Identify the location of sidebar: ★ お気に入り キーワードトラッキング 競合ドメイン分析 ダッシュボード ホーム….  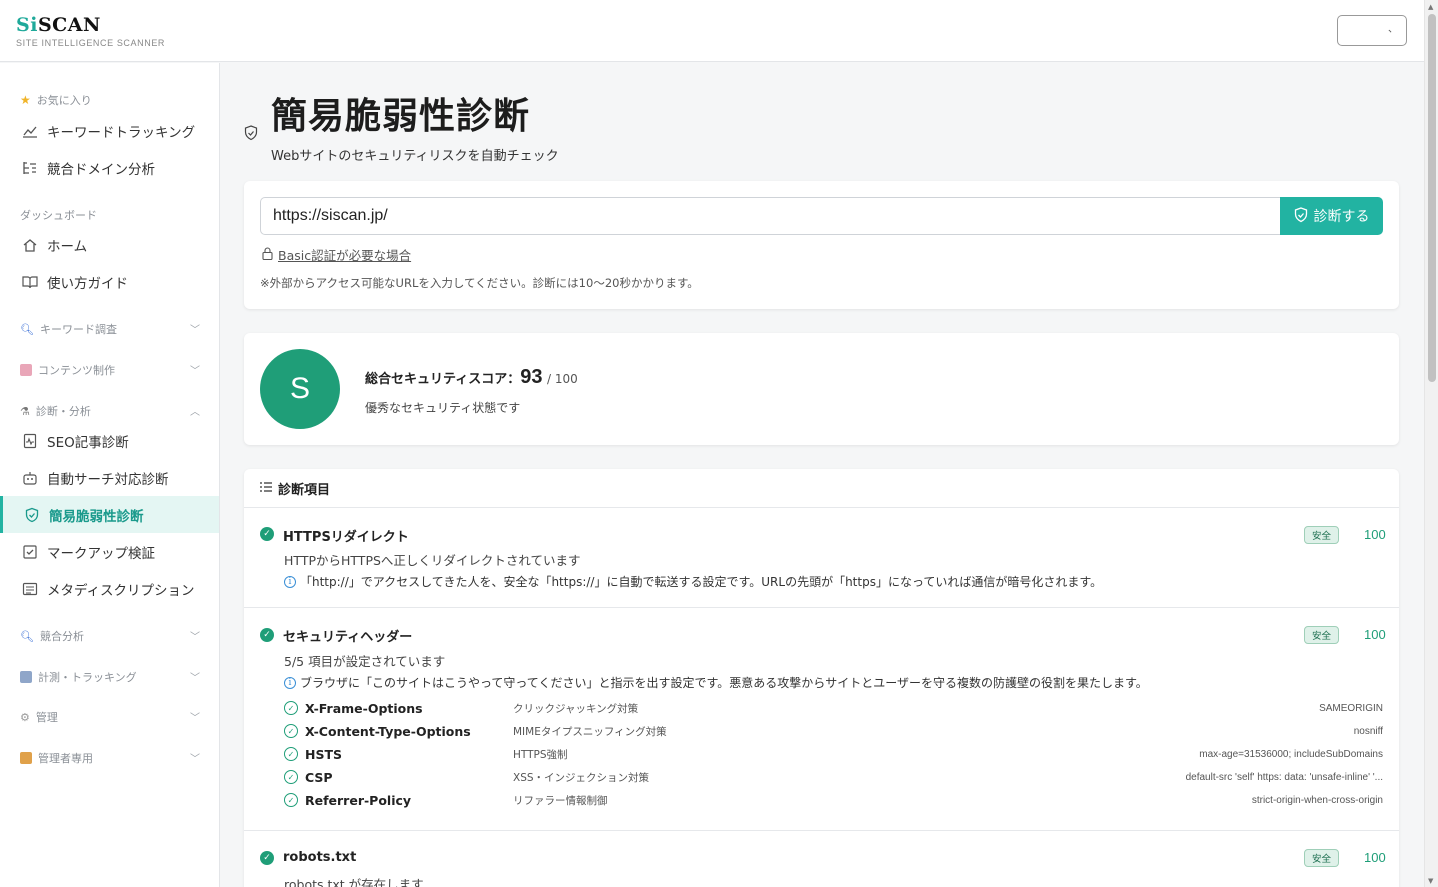
(110, 475).